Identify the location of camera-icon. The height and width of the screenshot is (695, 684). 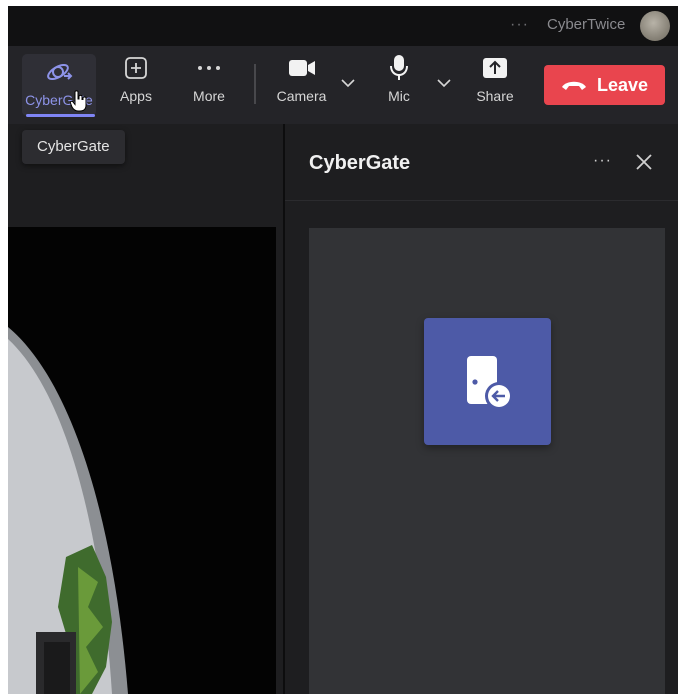
(302, 68).